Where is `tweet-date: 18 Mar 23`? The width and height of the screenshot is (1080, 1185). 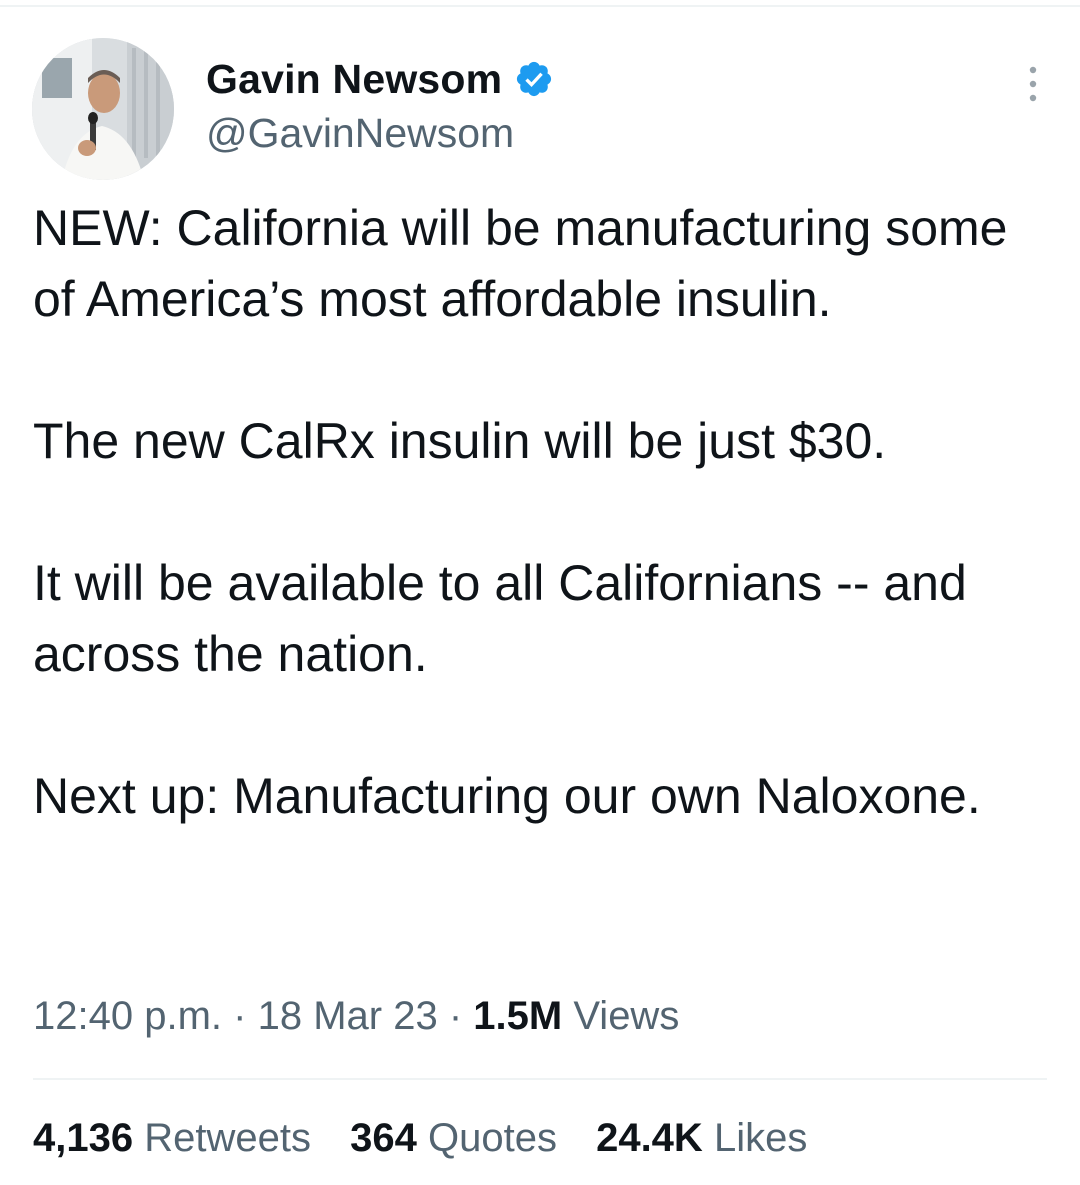
tweet-date: 18 Mar 23 is located at coordinates (348, 1016).